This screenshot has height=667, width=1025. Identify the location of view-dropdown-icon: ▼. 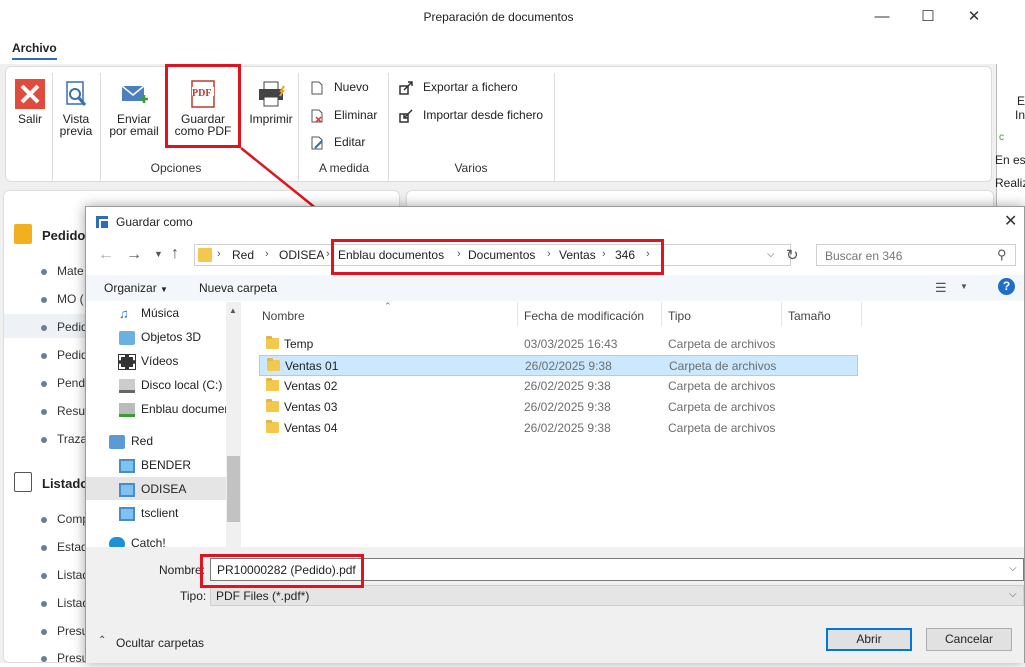
(964, 286).